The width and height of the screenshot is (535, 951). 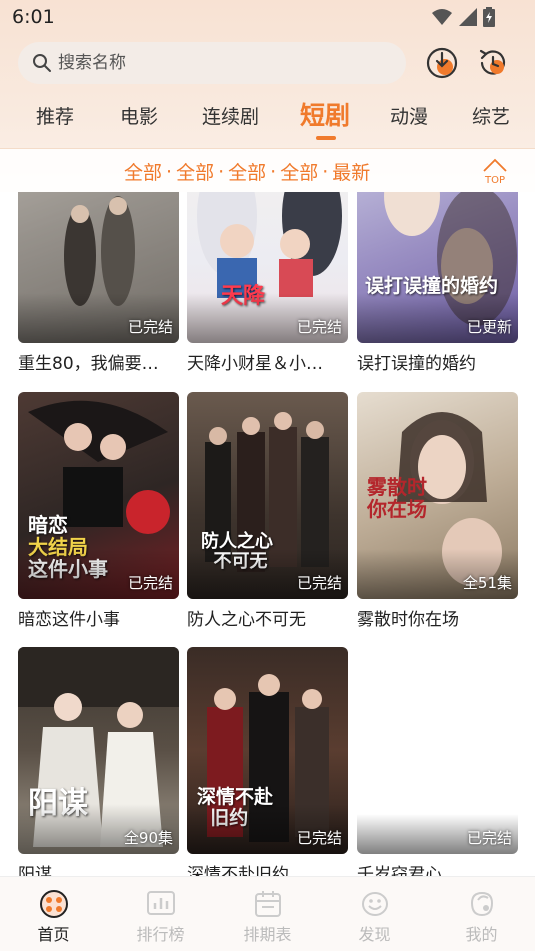 What do you see at coordinates (299, 171) in the screenshot?
I see `filter-language: 全部` at bounding box center [299, 171].